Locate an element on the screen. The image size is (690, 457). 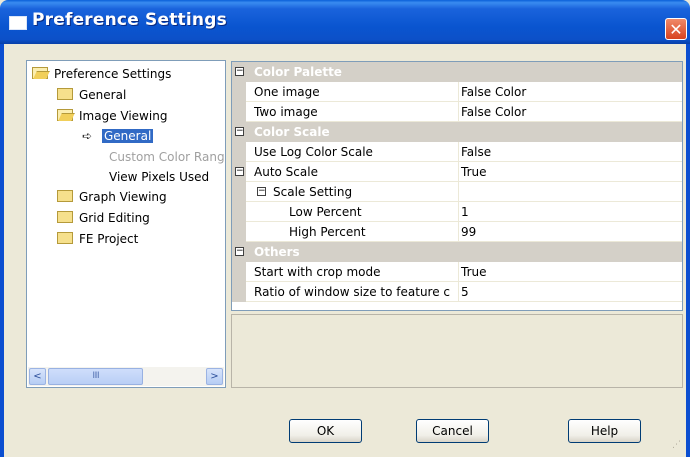
property-value: False is located at coordinates (476, 152).